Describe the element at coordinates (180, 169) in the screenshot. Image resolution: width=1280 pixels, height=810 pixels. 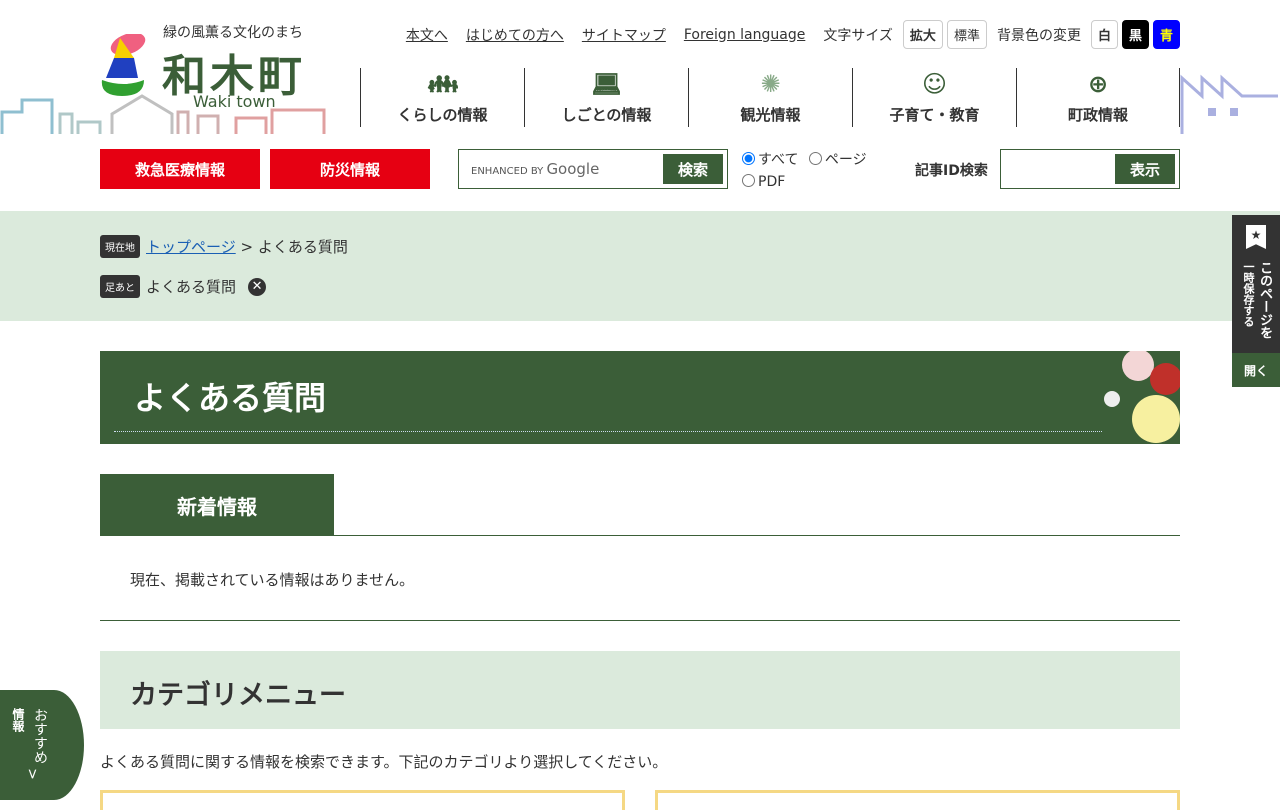
I see `emergency-medical-button: 救急医療情報` at that location.